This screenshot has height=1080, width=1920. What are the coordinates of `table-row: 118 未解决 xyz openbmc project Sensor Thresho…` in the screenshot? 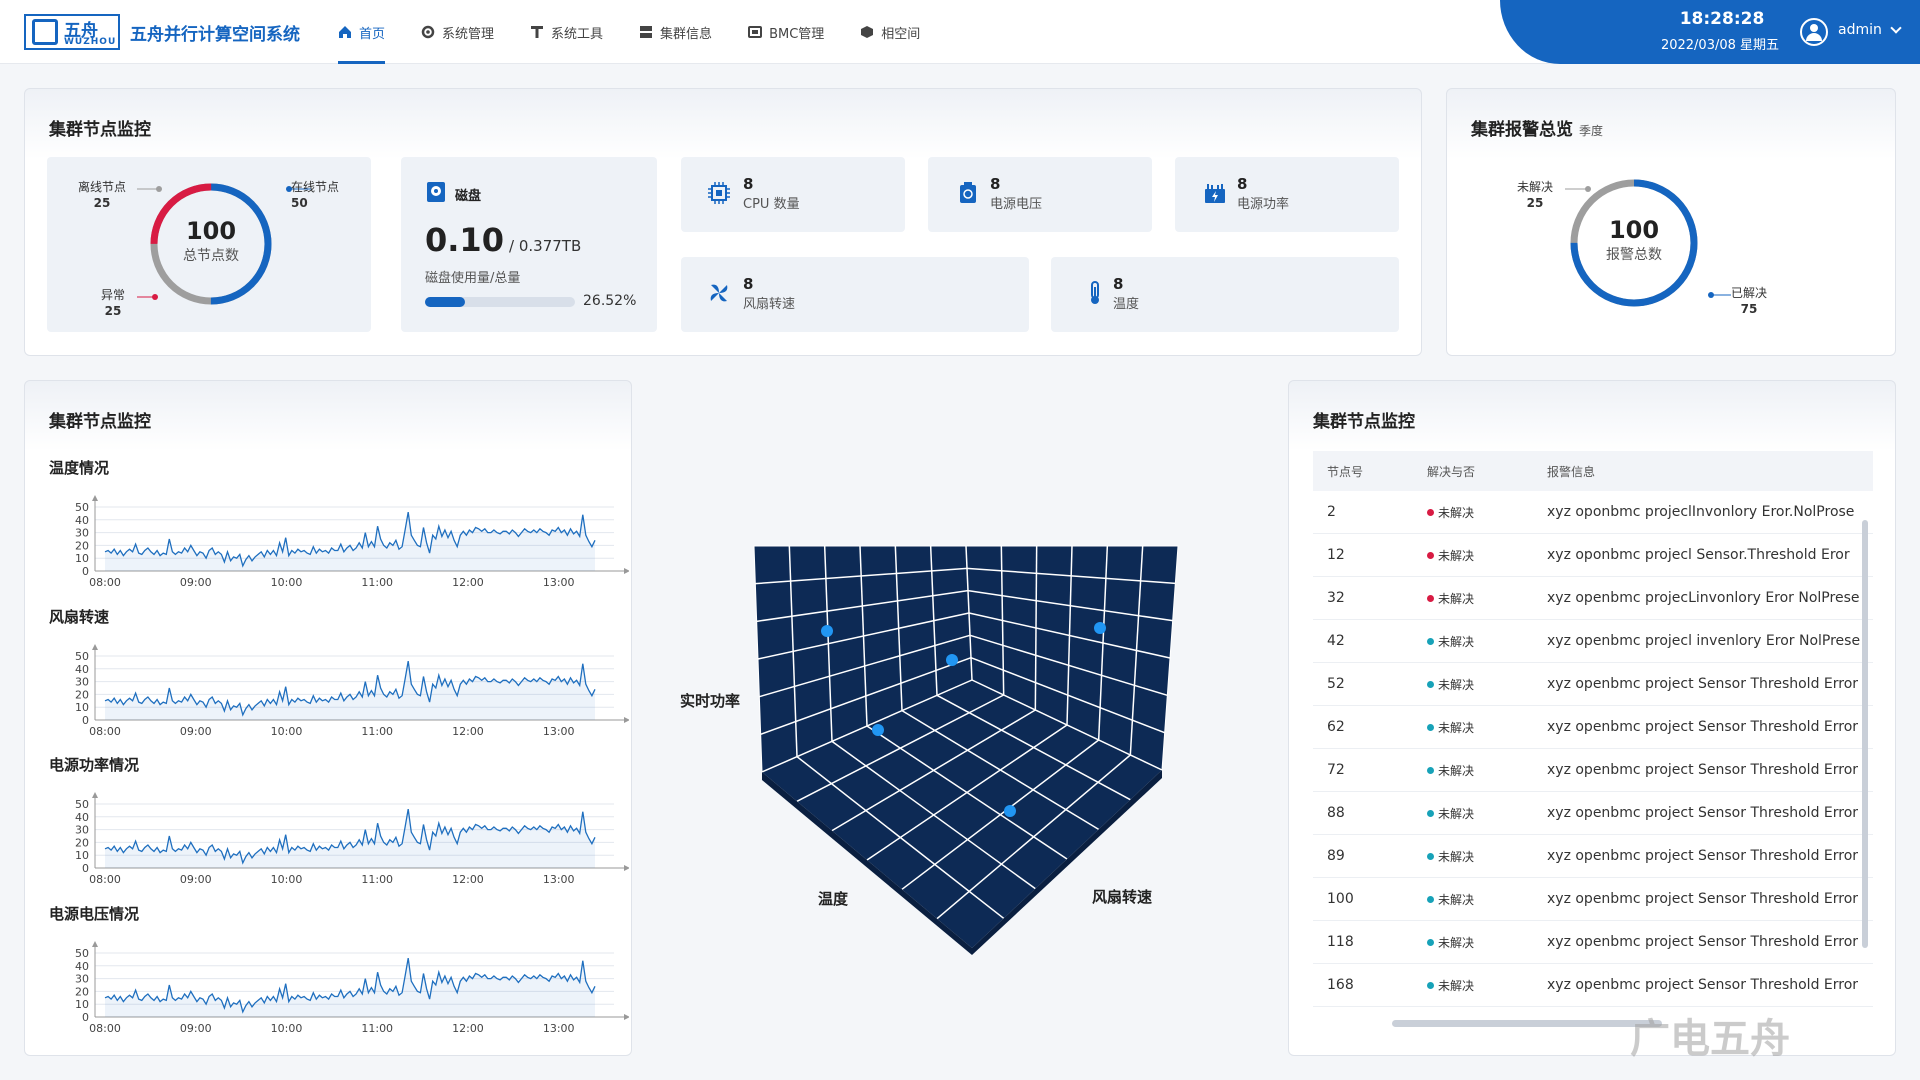 It's located at (1593, 942).